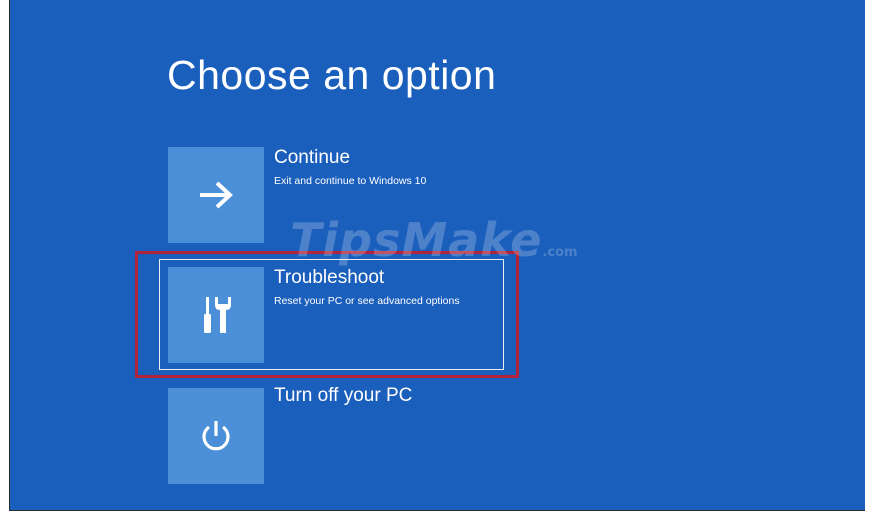 This screenshot has height=516, width=869. Describe the element at coordinates (350, 181) in the screenshot. I see `option-continue-description: Exit and continue to Windows 10` at that location.